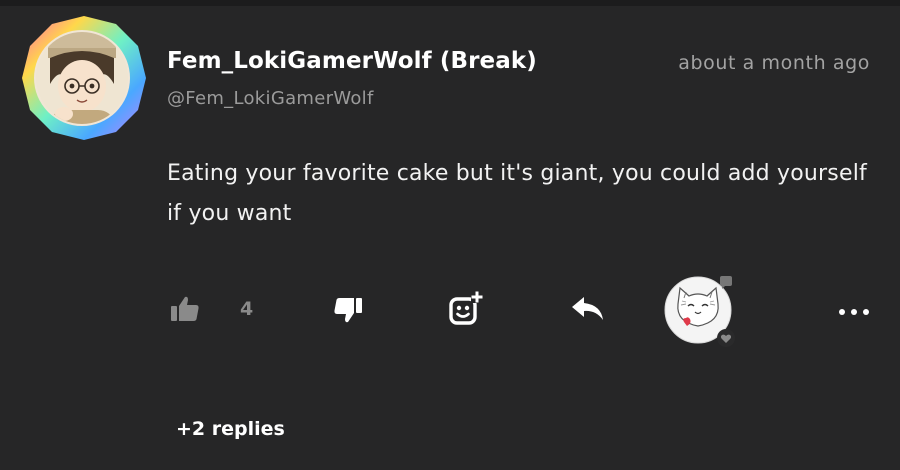 This screenshot has width=900, height=470. I want to click on more-options-button, so click(854, 310).